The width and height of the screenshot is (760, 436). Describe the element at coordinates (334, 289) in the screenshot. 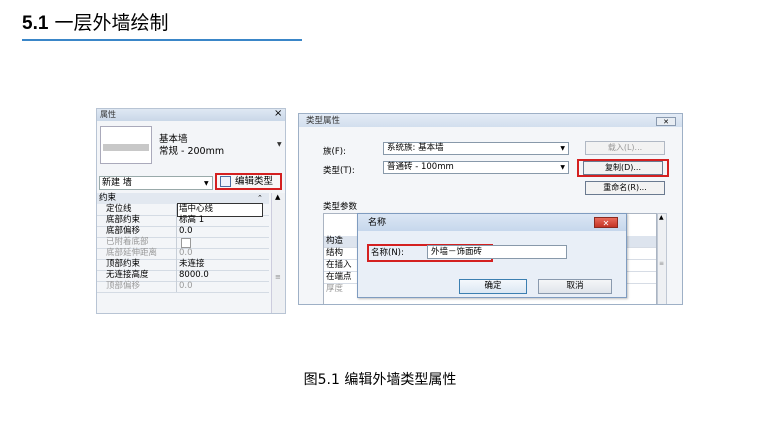

I see `grid-row-label: 厚度` at that location.